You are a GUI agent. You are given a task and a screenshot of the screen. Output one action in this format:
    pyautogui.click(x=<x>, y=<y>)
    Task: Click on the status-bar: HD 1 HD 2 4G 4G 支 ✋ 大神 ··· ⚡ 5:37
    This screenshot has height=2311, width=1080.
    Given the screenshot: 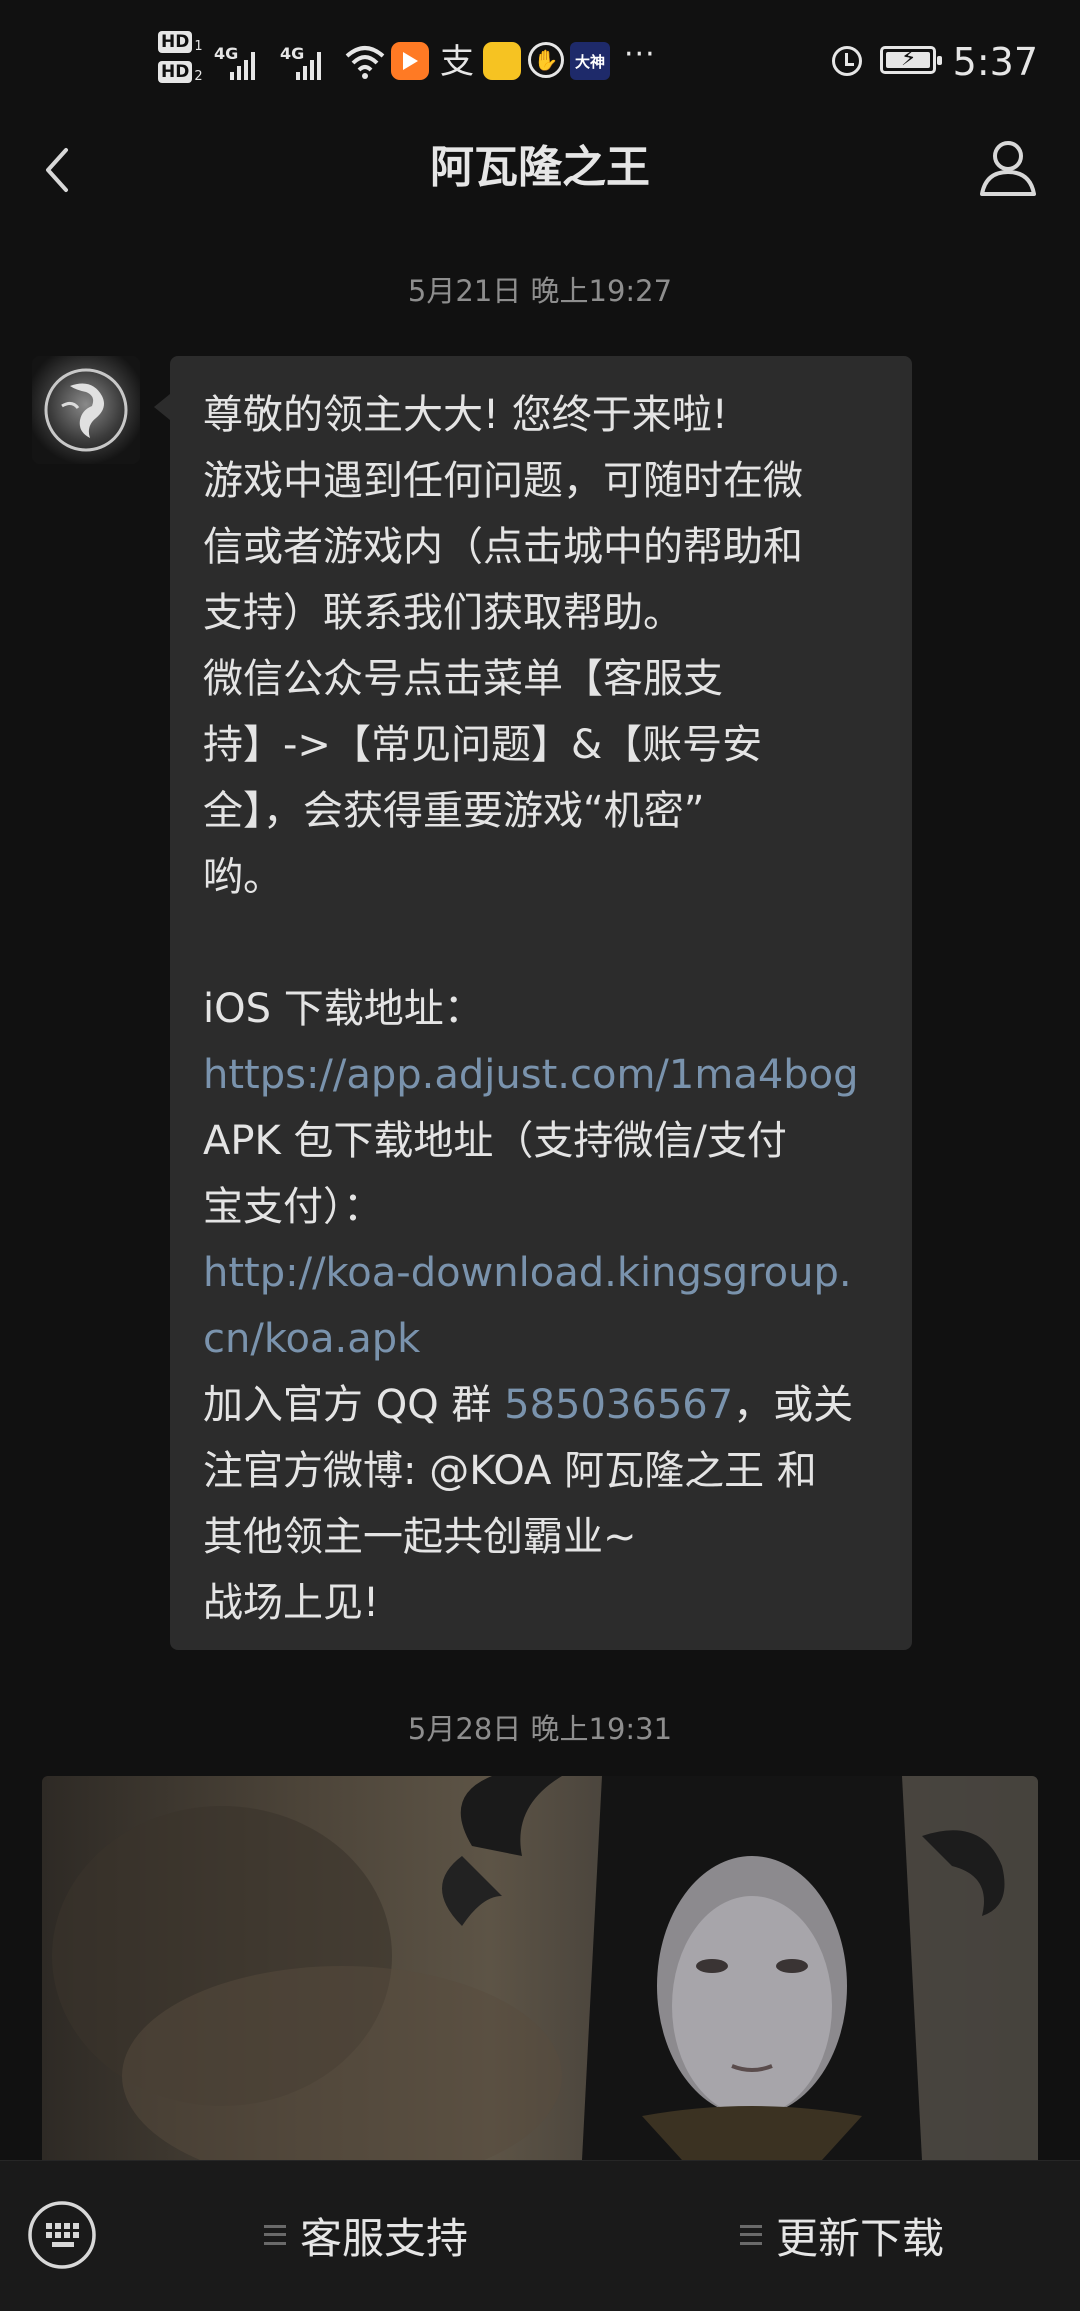 What is the action you would take?
    pyautogui.click(x=540, y=60)
    